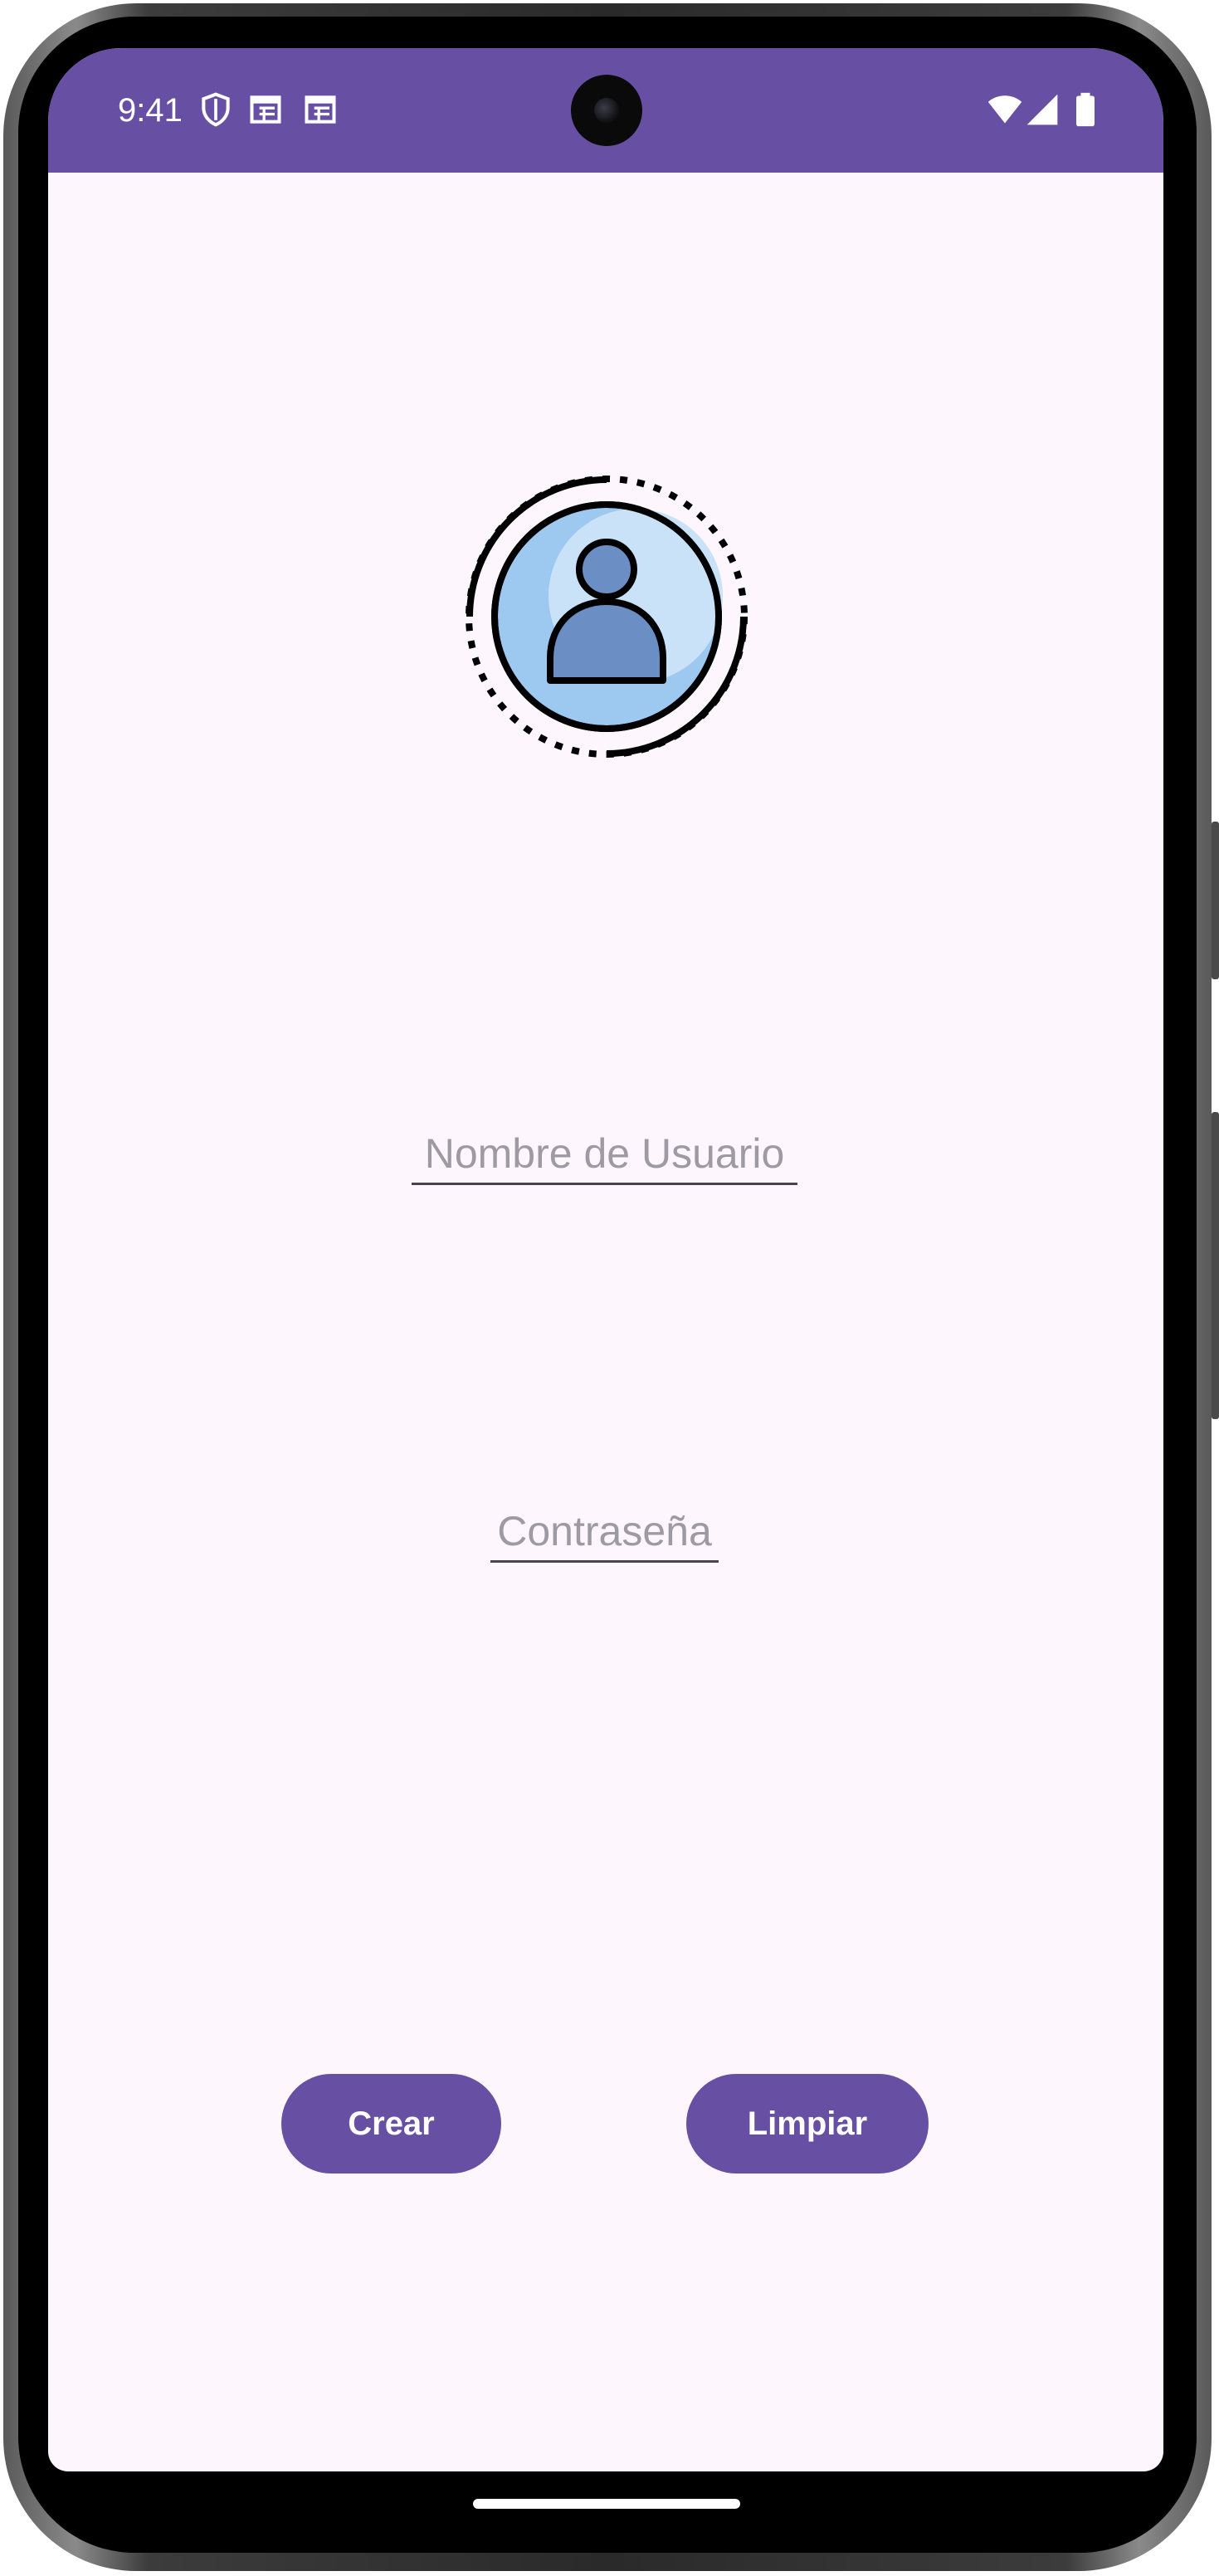 This screenshot has height=2576, width=1219. What do you see at coordinates (604, 1533) in the screenshot?
I see `password-input: Contraseña` at bounding box center [604, 1533].